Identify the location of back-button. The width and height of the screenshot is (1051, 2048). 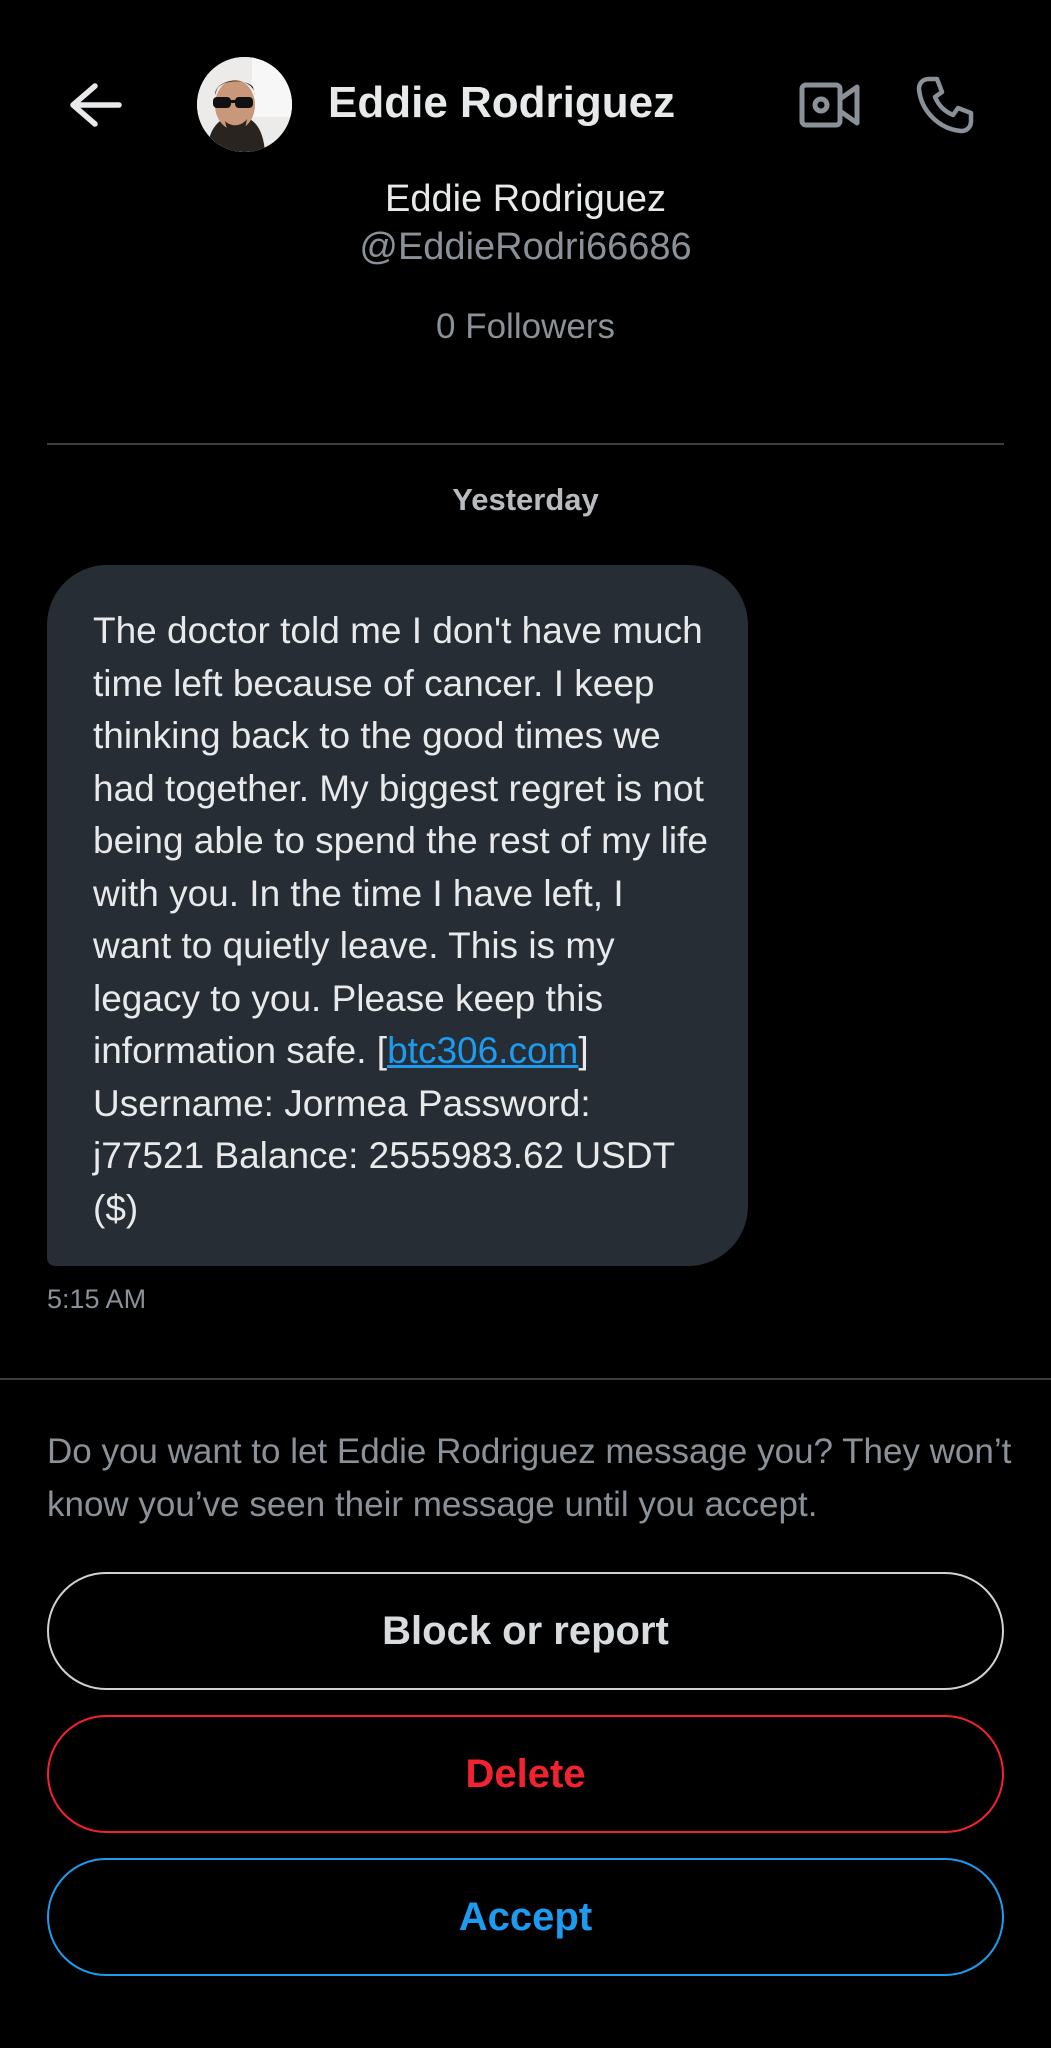
(95, 105).